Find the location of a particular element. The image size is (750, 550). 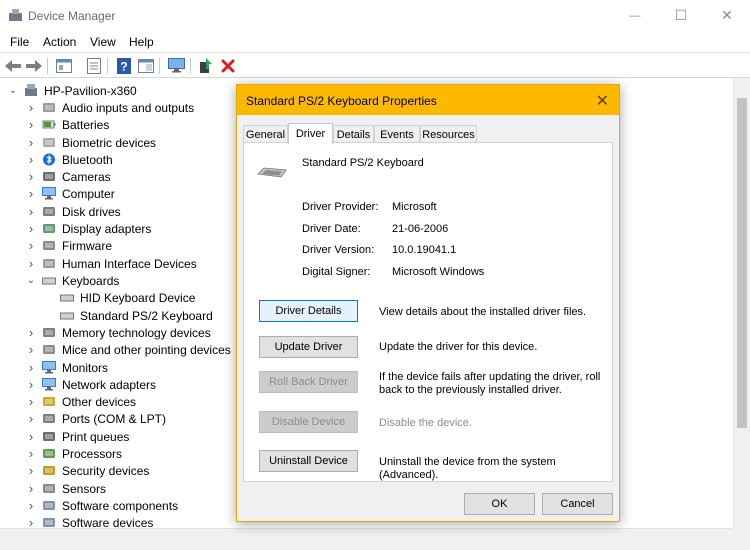

menu-action: Action is located at coordinates (59, 42).